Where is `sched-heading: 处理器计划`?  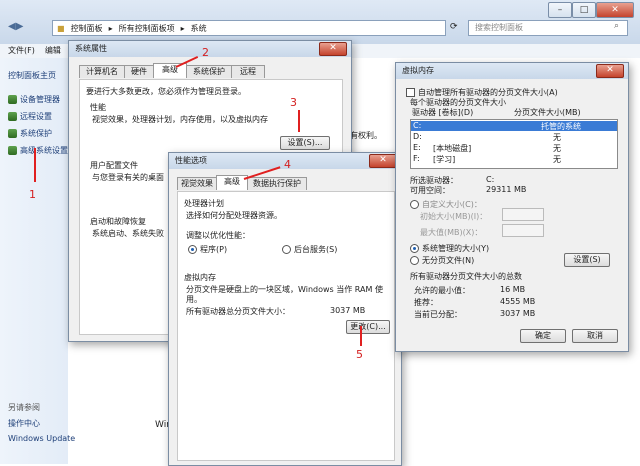
sched-heading: 处理器计划 is located at coordinates (204, 203).